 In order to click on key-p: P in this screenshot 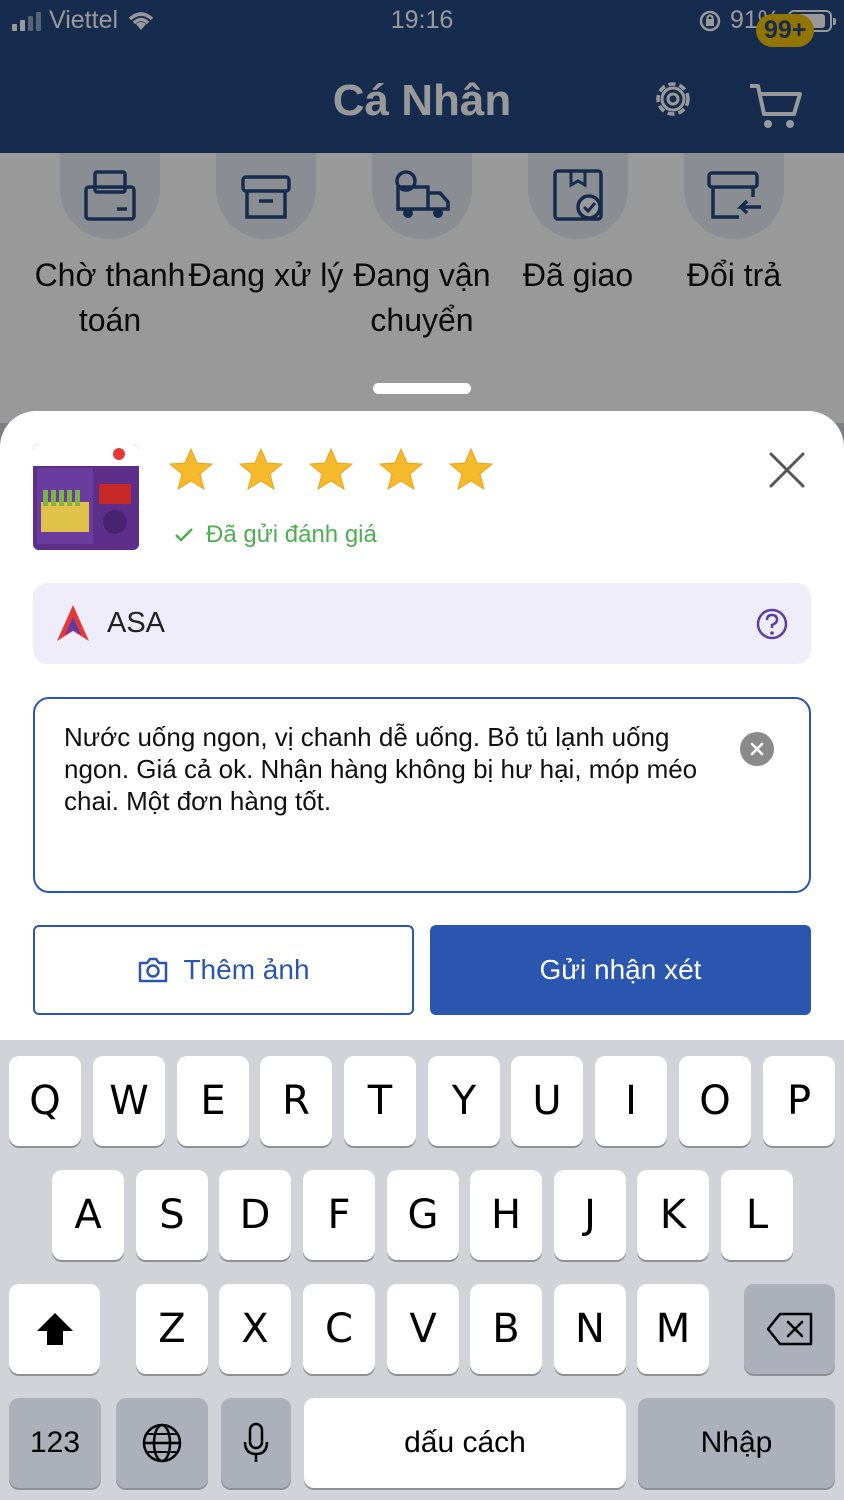, I will do `click(799, 1101)`.